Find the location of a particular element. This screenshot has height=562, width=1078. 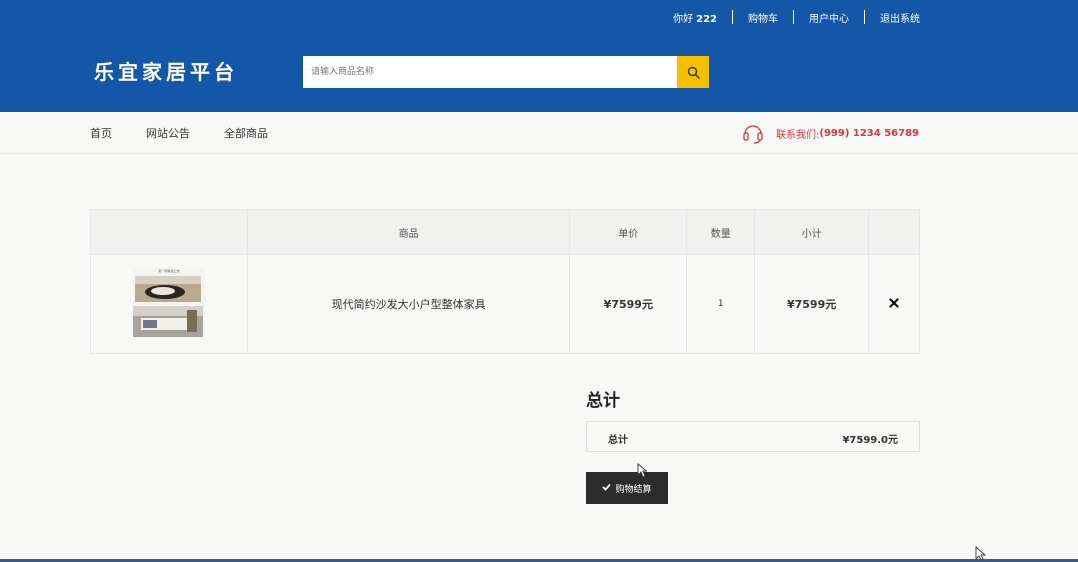

search-icon is located at coordinates (693, 72).